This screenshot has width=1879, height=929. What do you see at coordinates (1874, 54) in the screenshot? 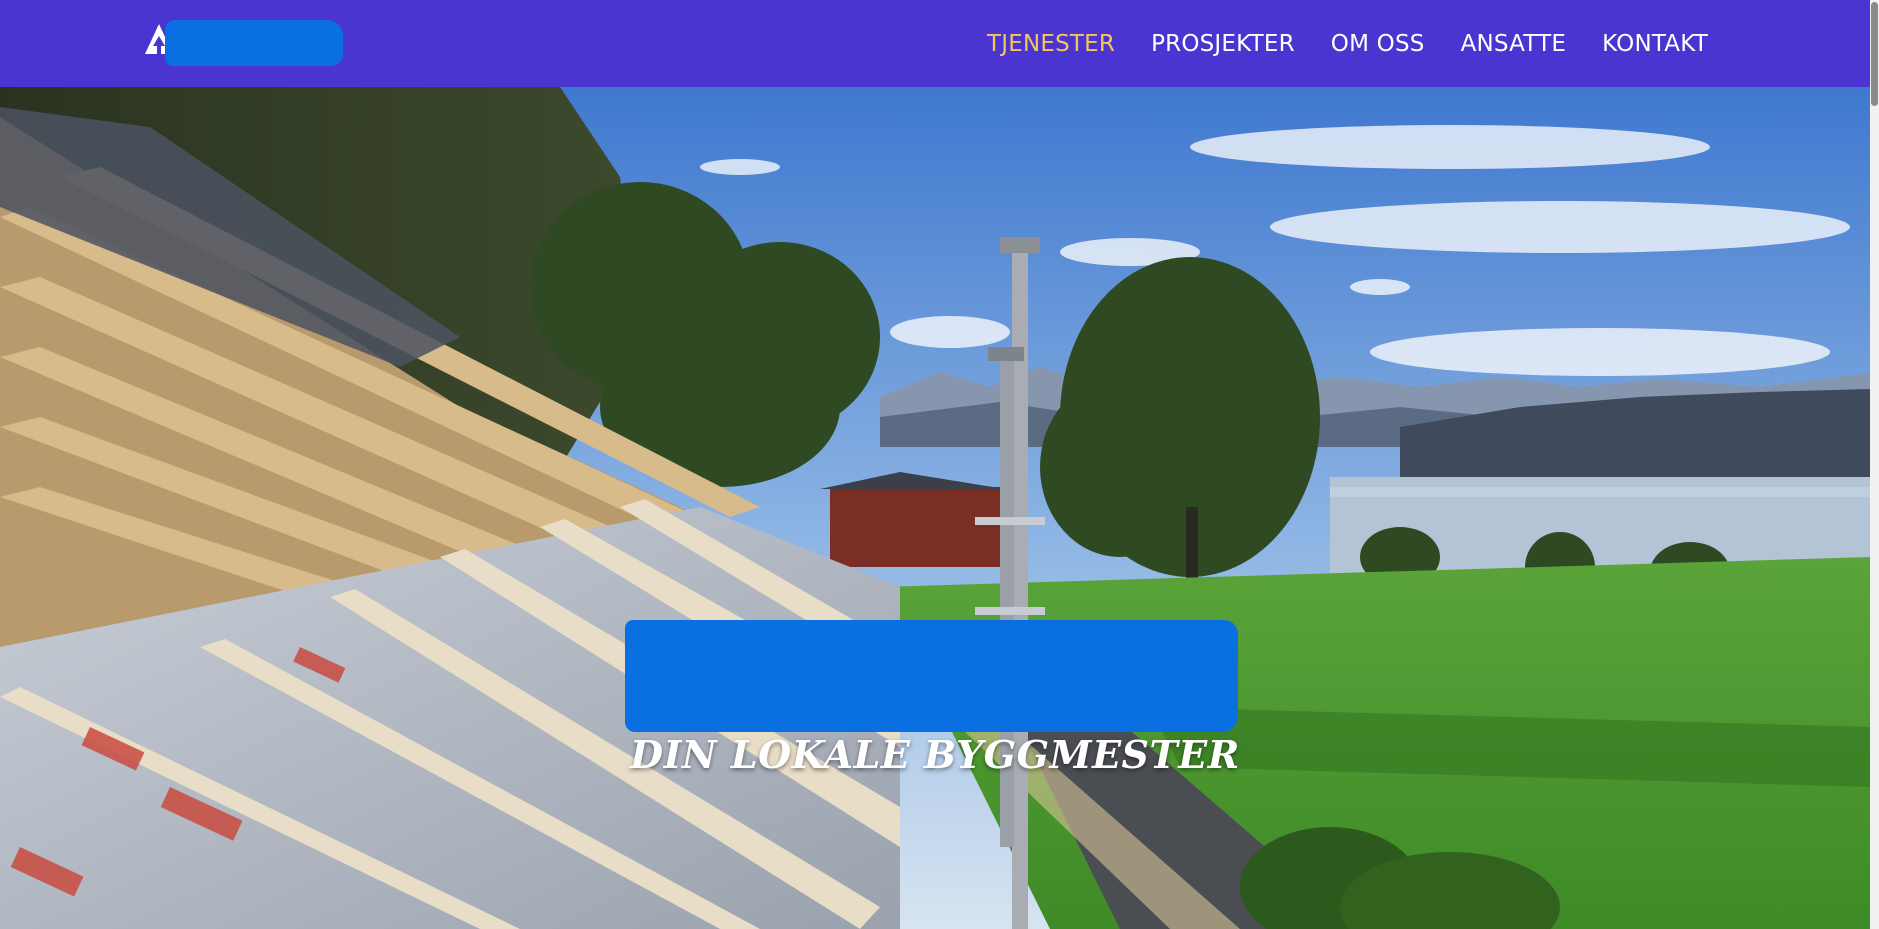
I see `scrollbar-thumb` at bounding box center [1874, 54].